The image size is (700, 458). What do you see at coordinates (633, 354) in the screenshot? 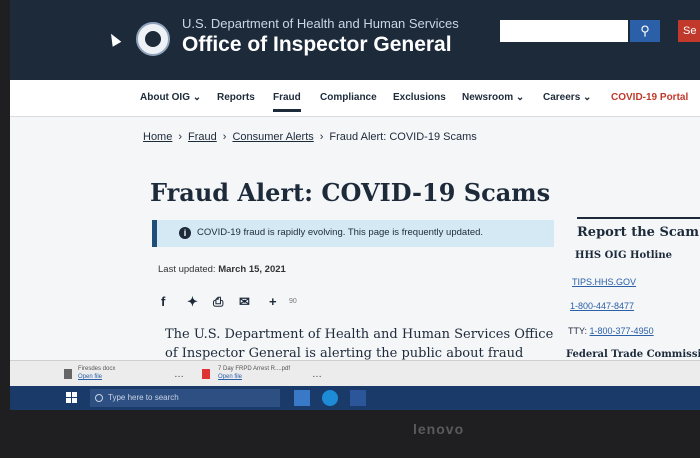
I see `sidebar-ftc-heading: Federal Trade Commission` at bounding box center [633, 354].